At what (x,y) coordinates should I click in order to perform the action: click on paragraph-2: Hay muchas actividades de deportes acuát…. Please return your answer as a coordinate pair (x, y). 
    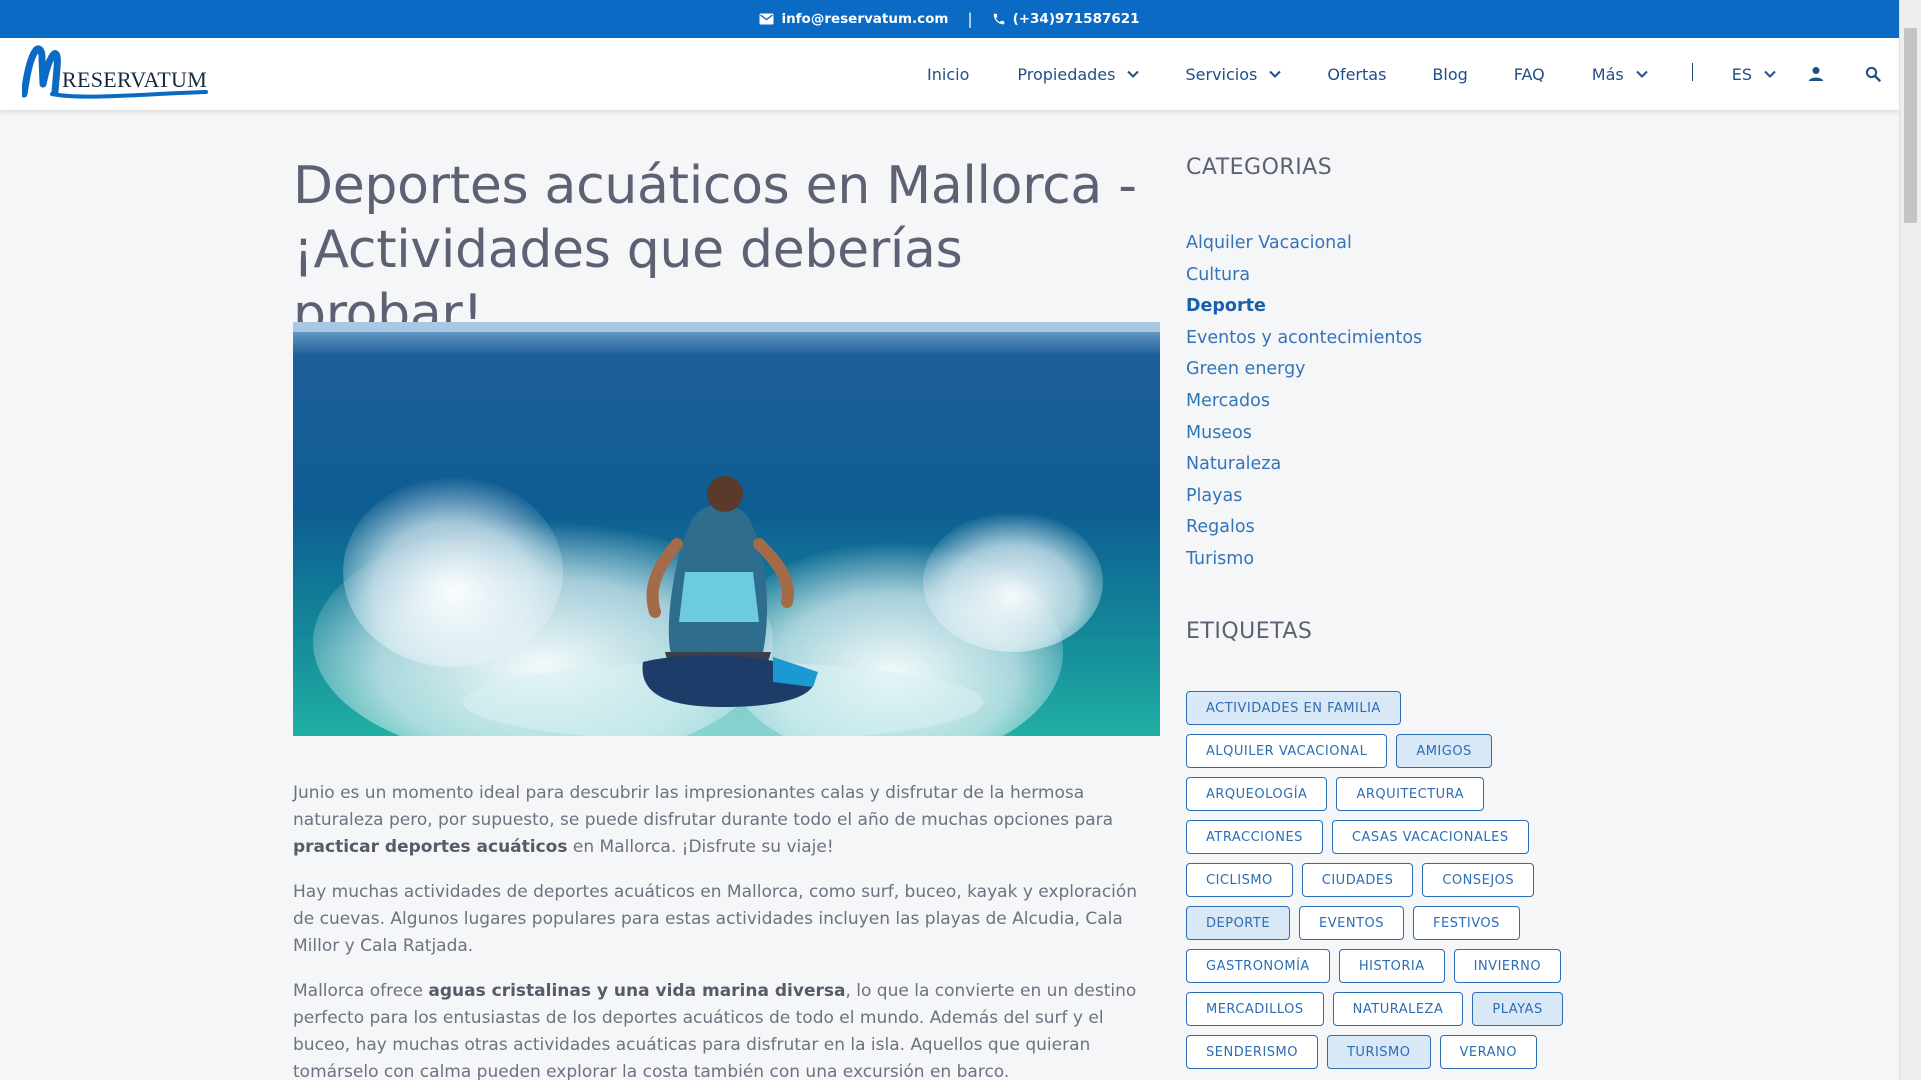
    Looking at the image, I should click on (715, 919).